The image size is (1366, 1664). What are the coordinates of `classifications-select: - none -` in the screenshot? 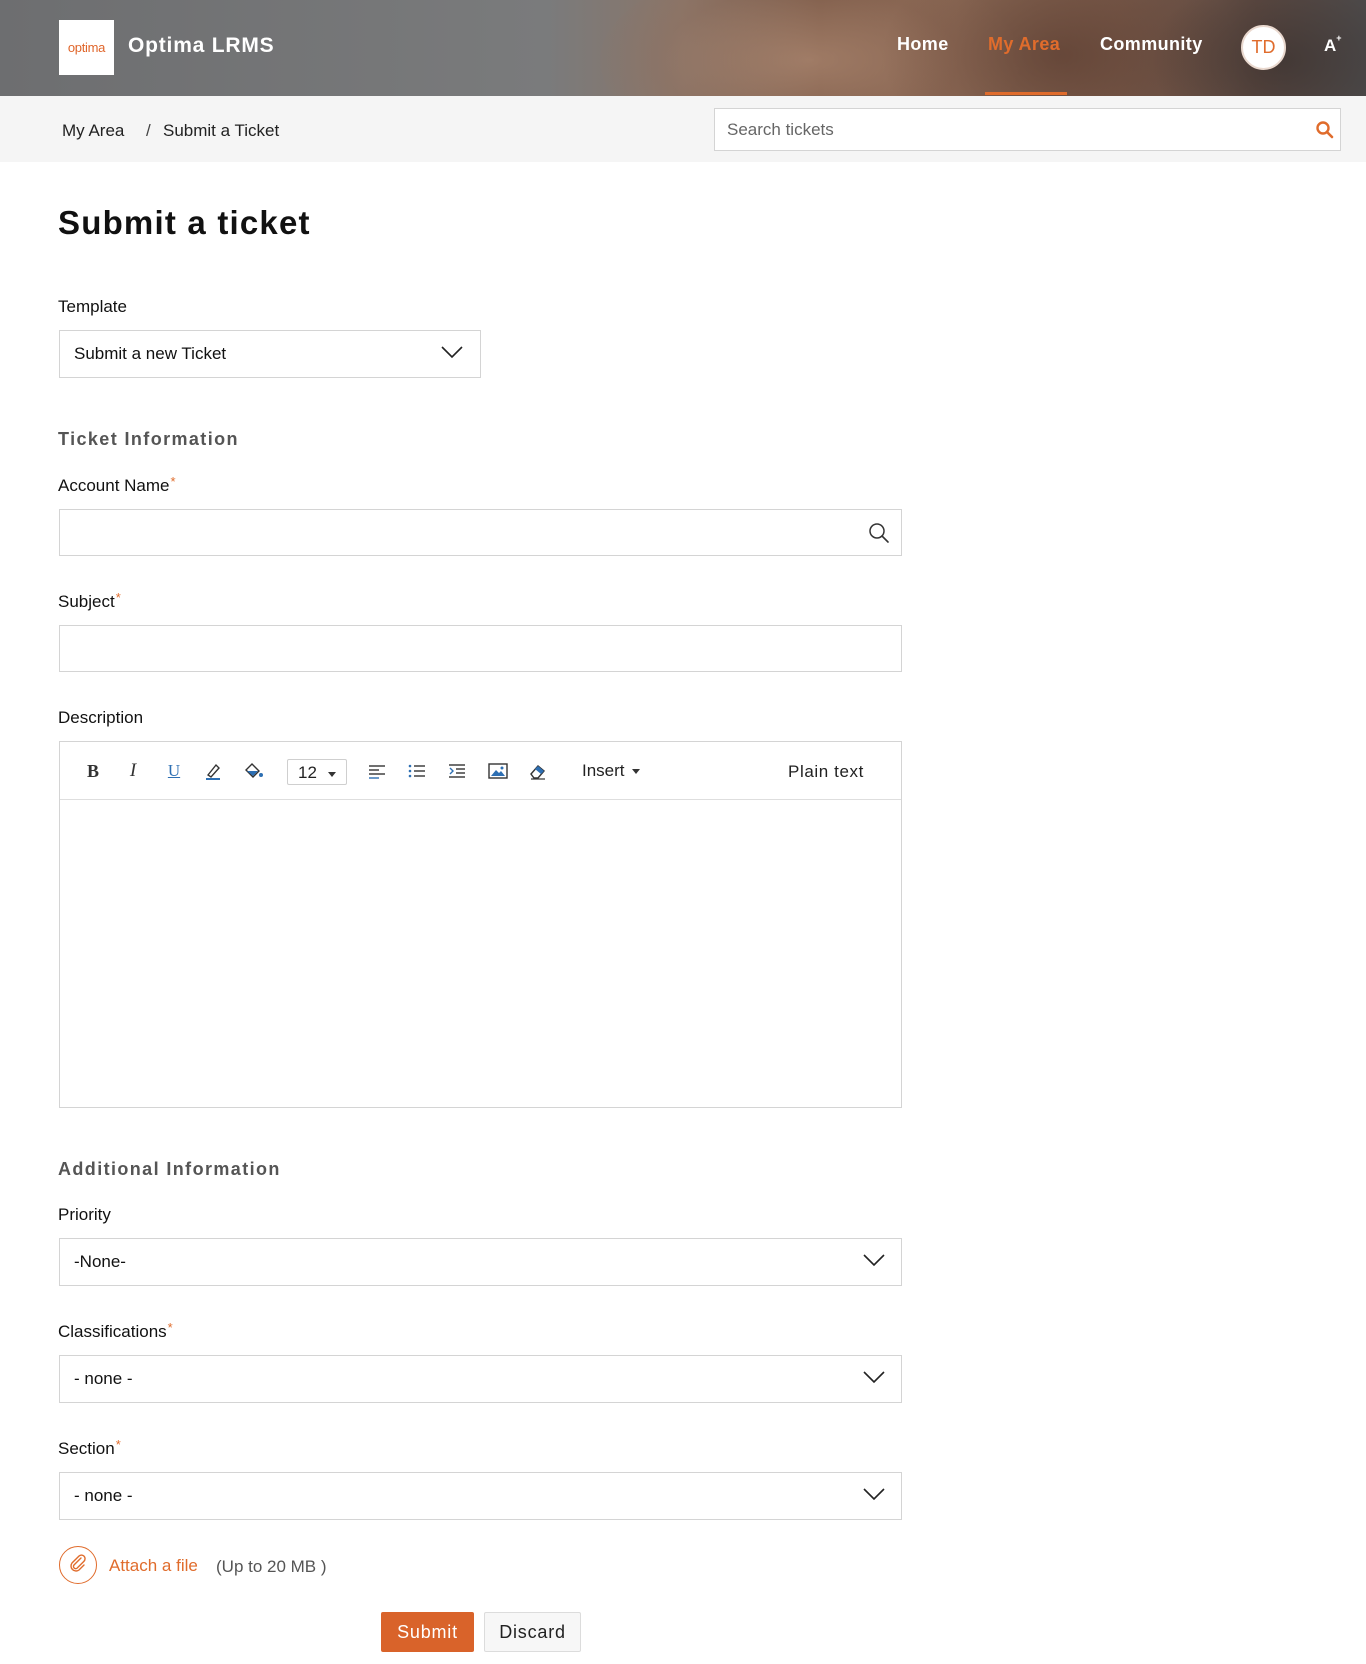 It's located at (480, 1379).